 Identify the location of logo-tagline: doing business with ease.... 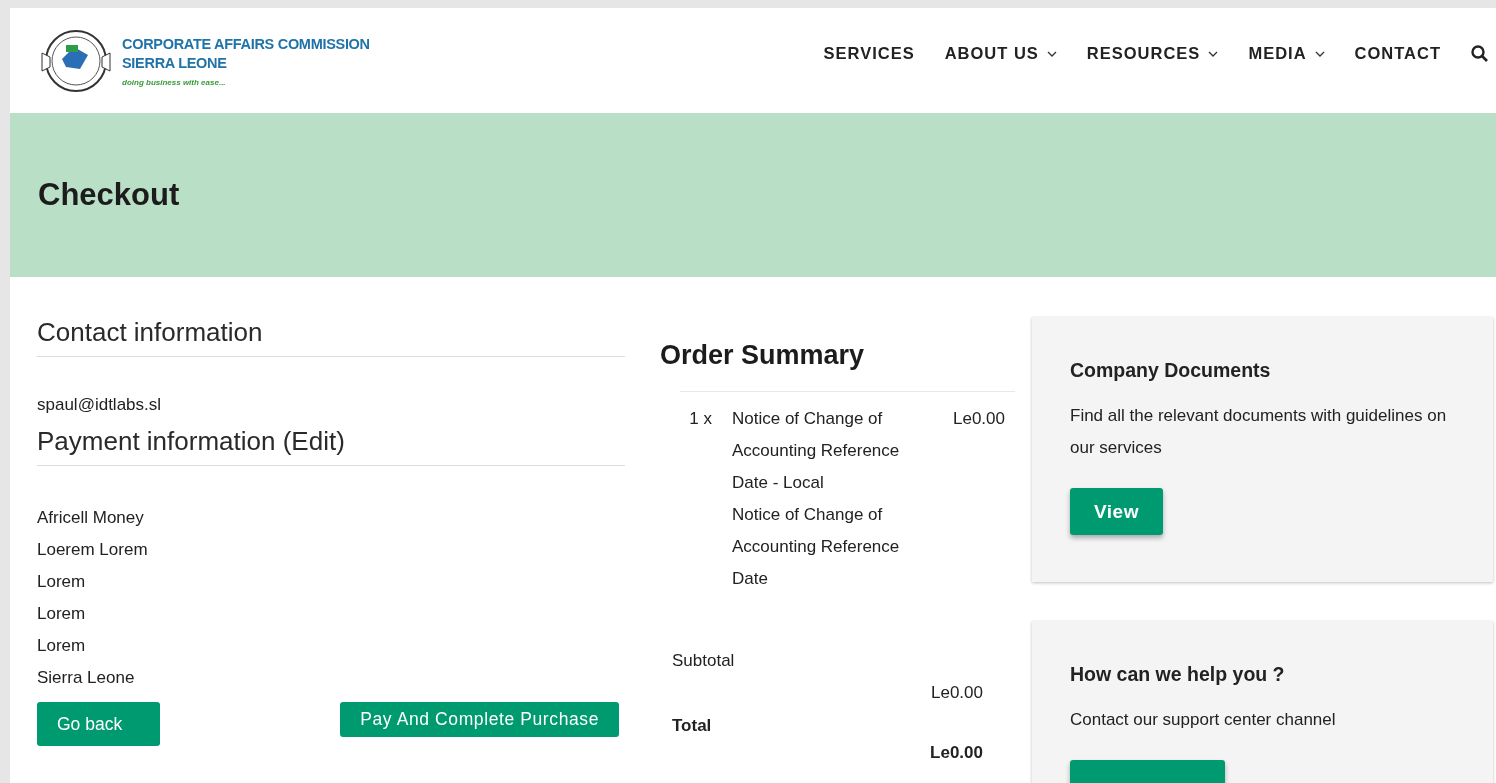
(174, 82).